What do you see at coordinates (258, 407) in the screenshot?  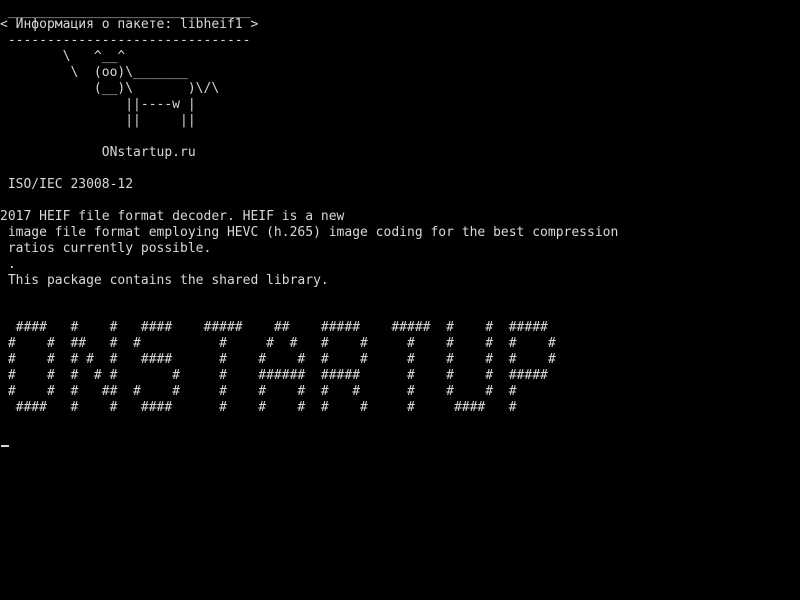 I see `banner-line: #### # # #### # # # # # # #### #` at bounding box center [258, 407].